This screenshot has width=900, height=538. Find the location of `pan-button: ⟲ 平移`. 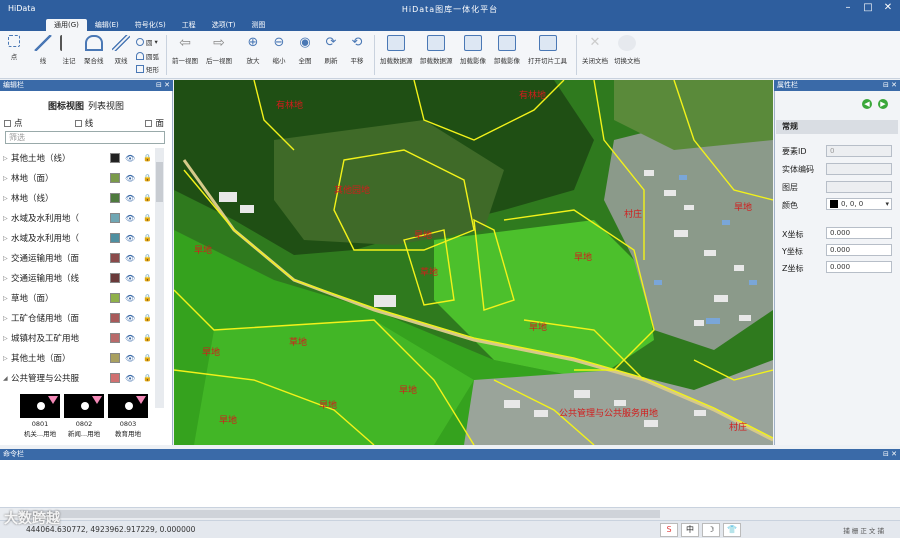

pan-button: ⟲ 平移 is located at coordinates (357, 50).